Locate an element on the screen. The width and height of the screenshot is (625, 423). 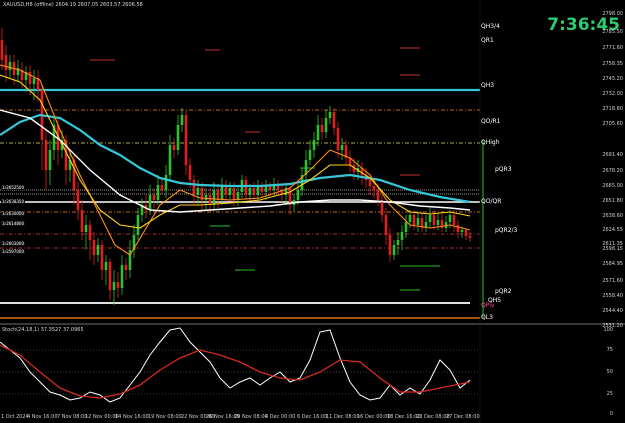
time-tick-label: 4 Dec 00:00 is located at coordinates (280, 417).